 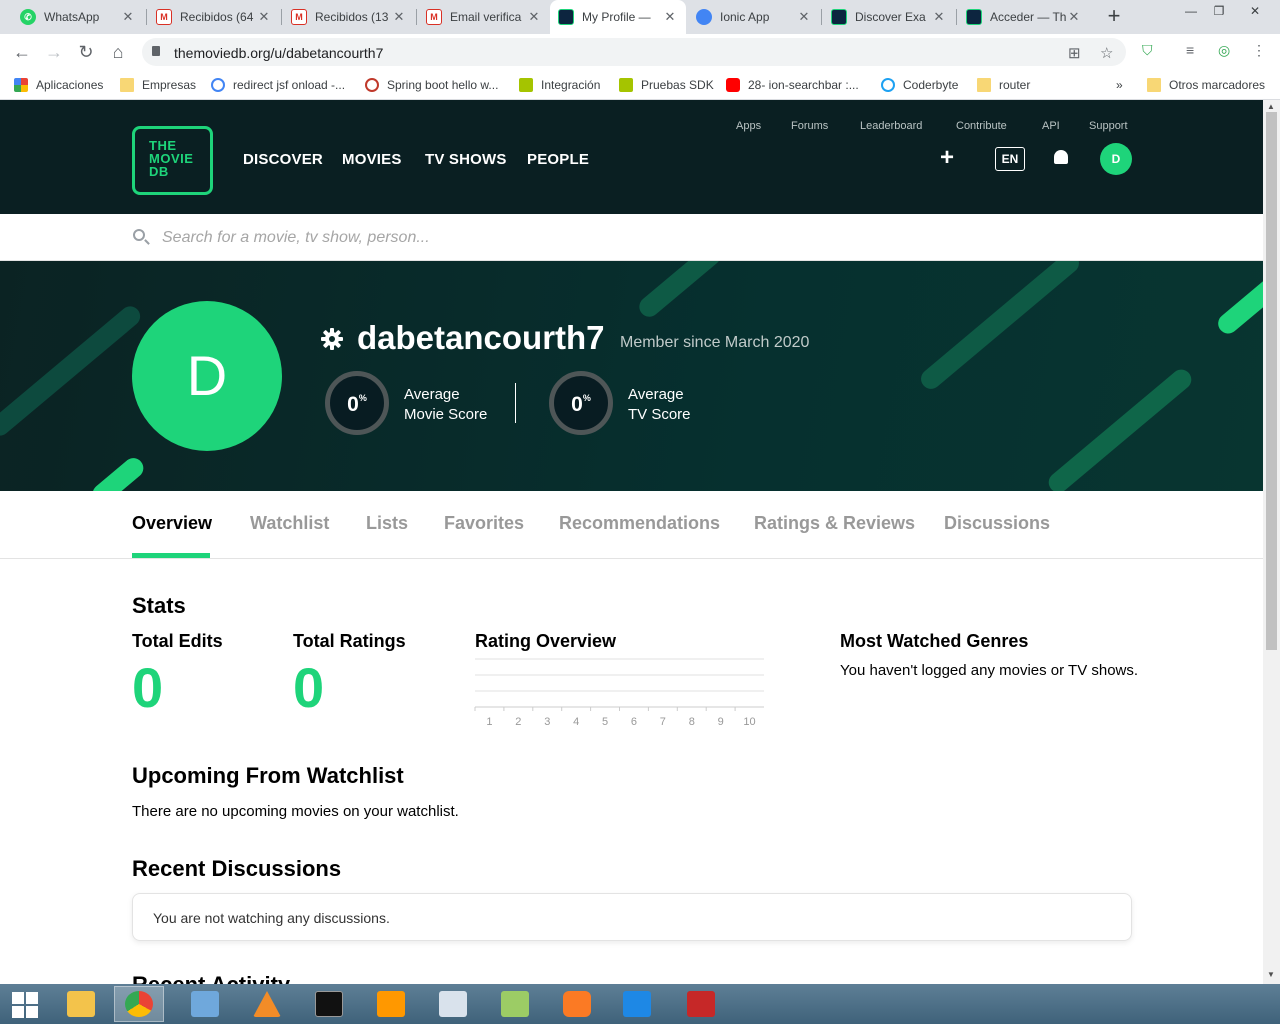 What do you see at coordinates (666, 85) in the screenshot?
I see `bookmark-item: Pruebas SDK` at bounding box center [666, 85].